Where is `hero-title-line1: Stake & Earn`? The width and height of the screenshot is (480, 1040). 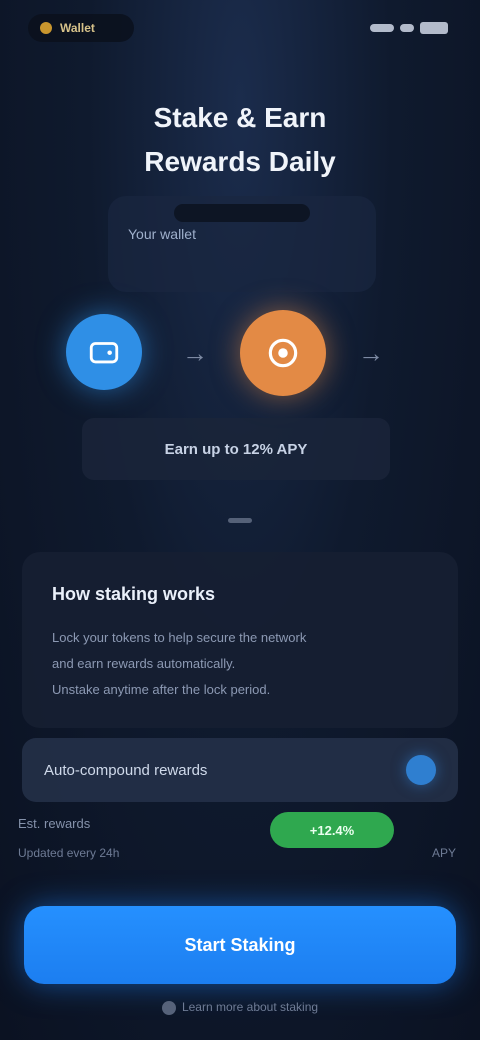 hero-title-line1: Stake & Earn is located at coordinates (240, 117).